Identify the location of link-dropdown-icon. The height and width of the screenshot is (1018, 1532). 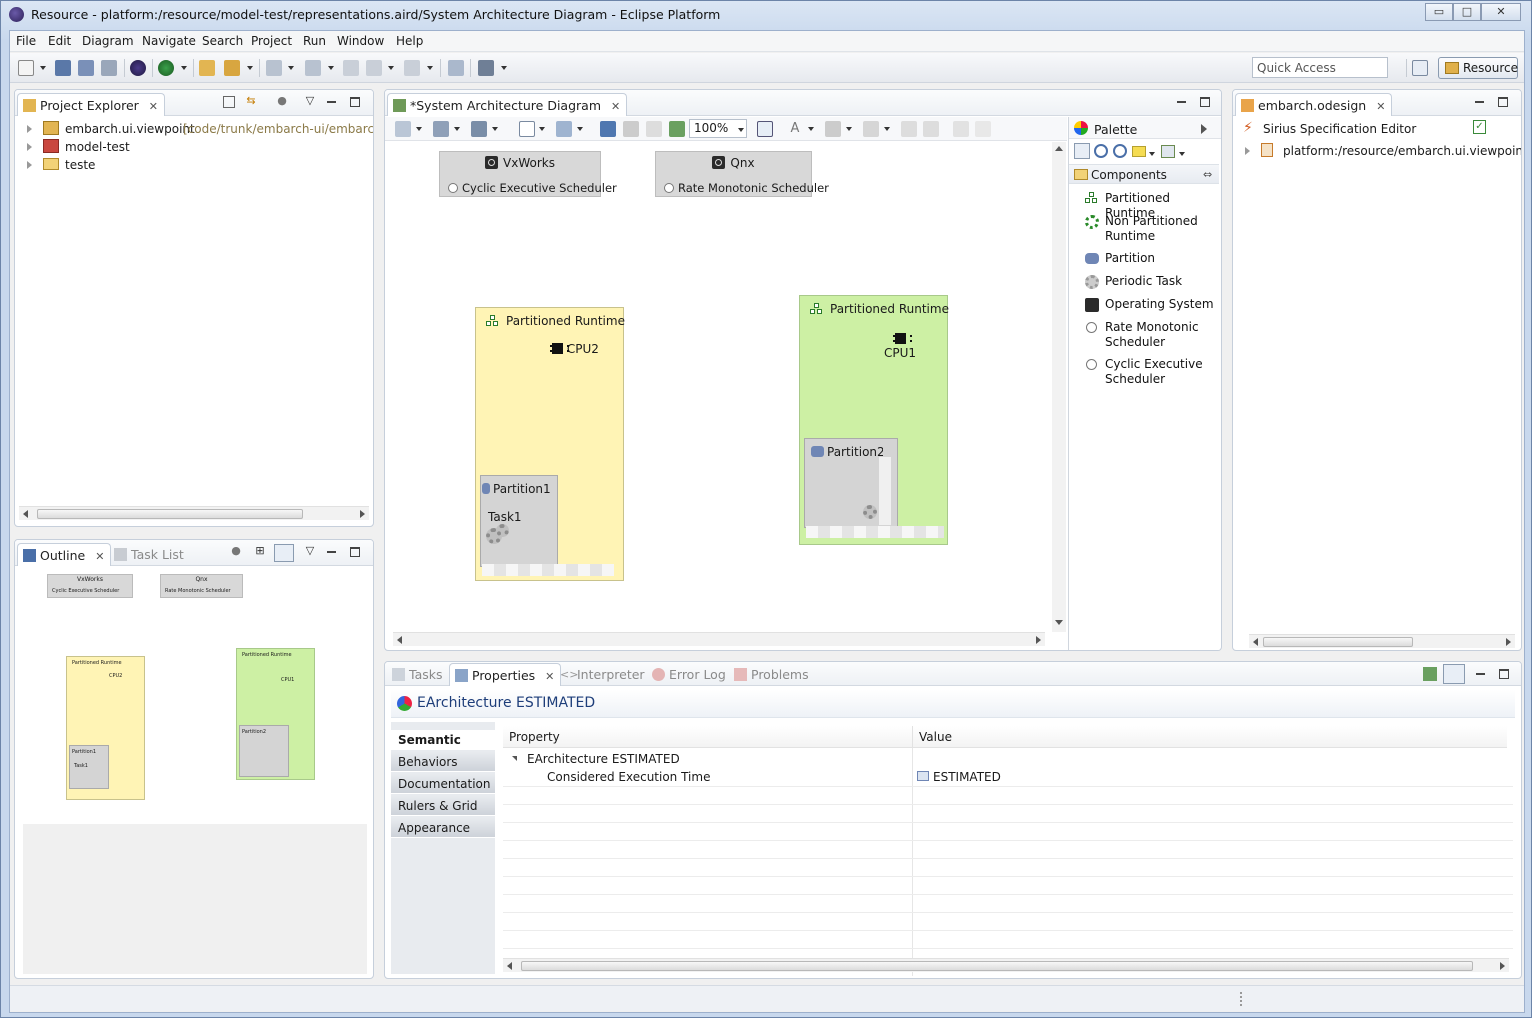
(1182, 154).